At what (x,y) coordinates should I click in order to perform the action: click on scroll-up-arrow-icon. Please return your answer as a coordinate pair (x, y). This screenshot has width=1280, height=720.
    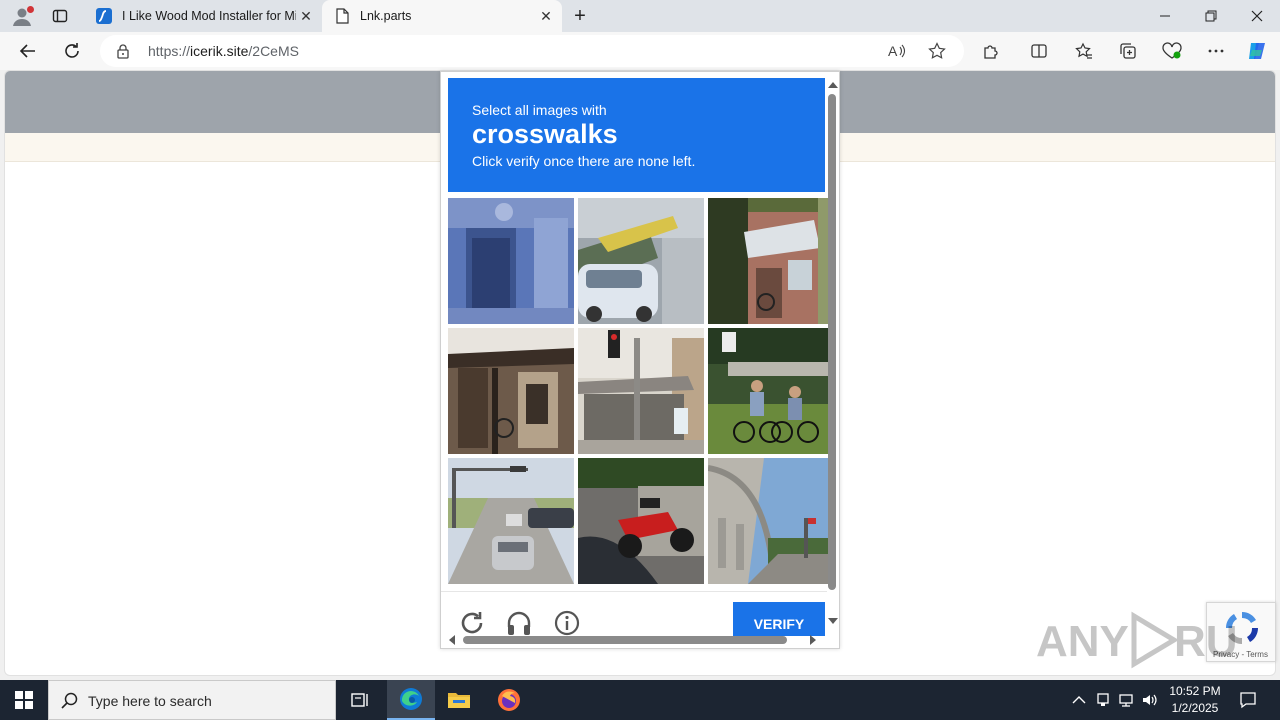
    Looking at the image, I should click on (833, 85).